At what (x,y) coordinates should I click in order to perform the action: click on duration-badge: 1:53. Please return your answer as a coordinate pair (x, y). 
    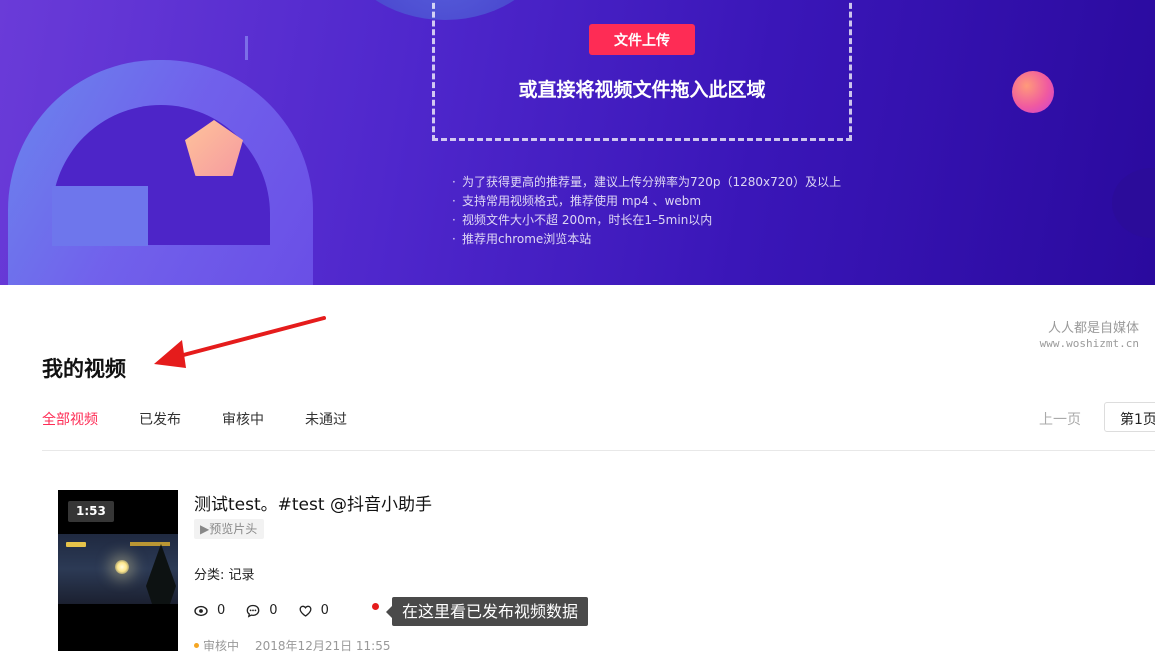
    Looking at the image, I should click on (91, 511).